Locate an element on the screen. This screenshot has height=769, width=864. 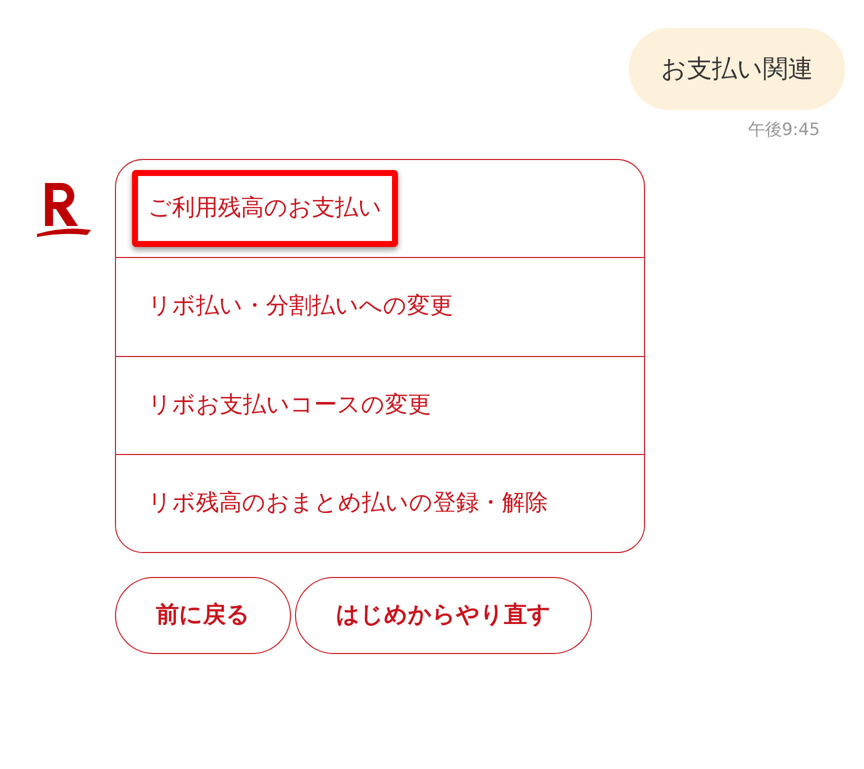
menu-option: ご利用残高のお支払い is located at coordinates (265, 209).